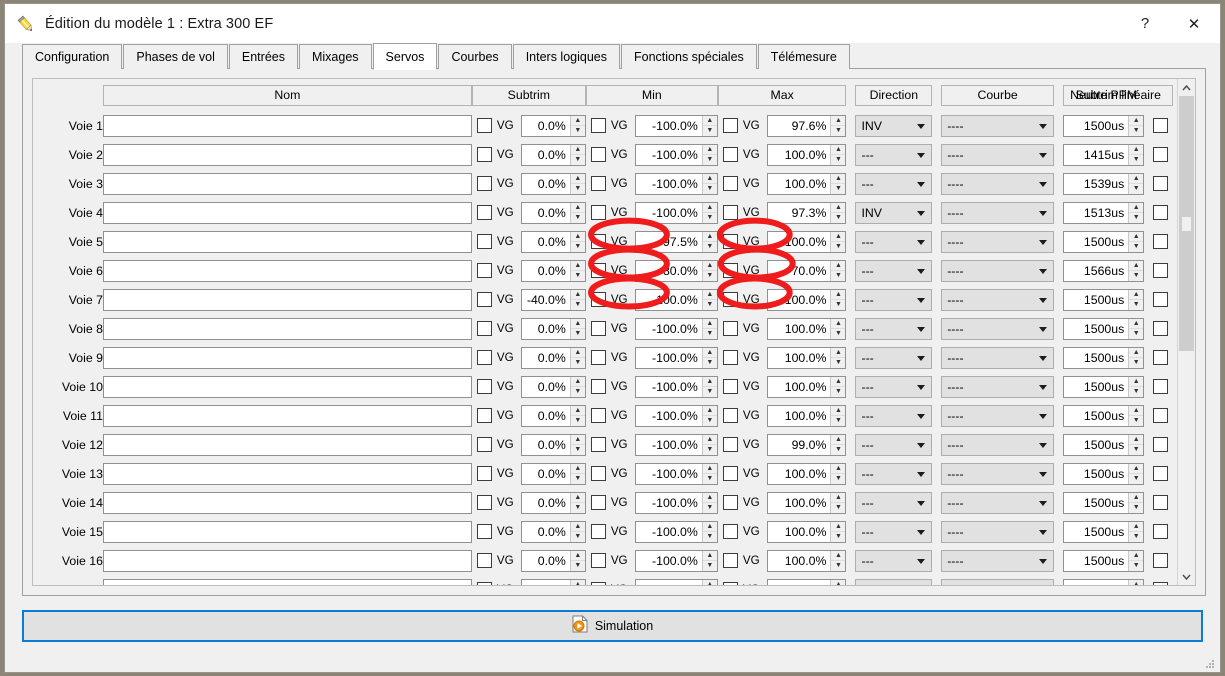 This screenshot has width=1225, height=676. I want to click on max-spinner: 70.0% ▲ ▼, so click(807, 270).